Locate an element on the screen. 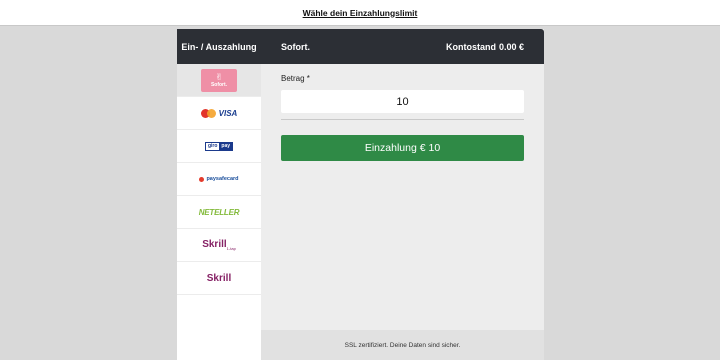 The height and width of the screenshot is (360, 720). payment-method-sofort: ✌ Sofort. is located at coordinates (219, 80).